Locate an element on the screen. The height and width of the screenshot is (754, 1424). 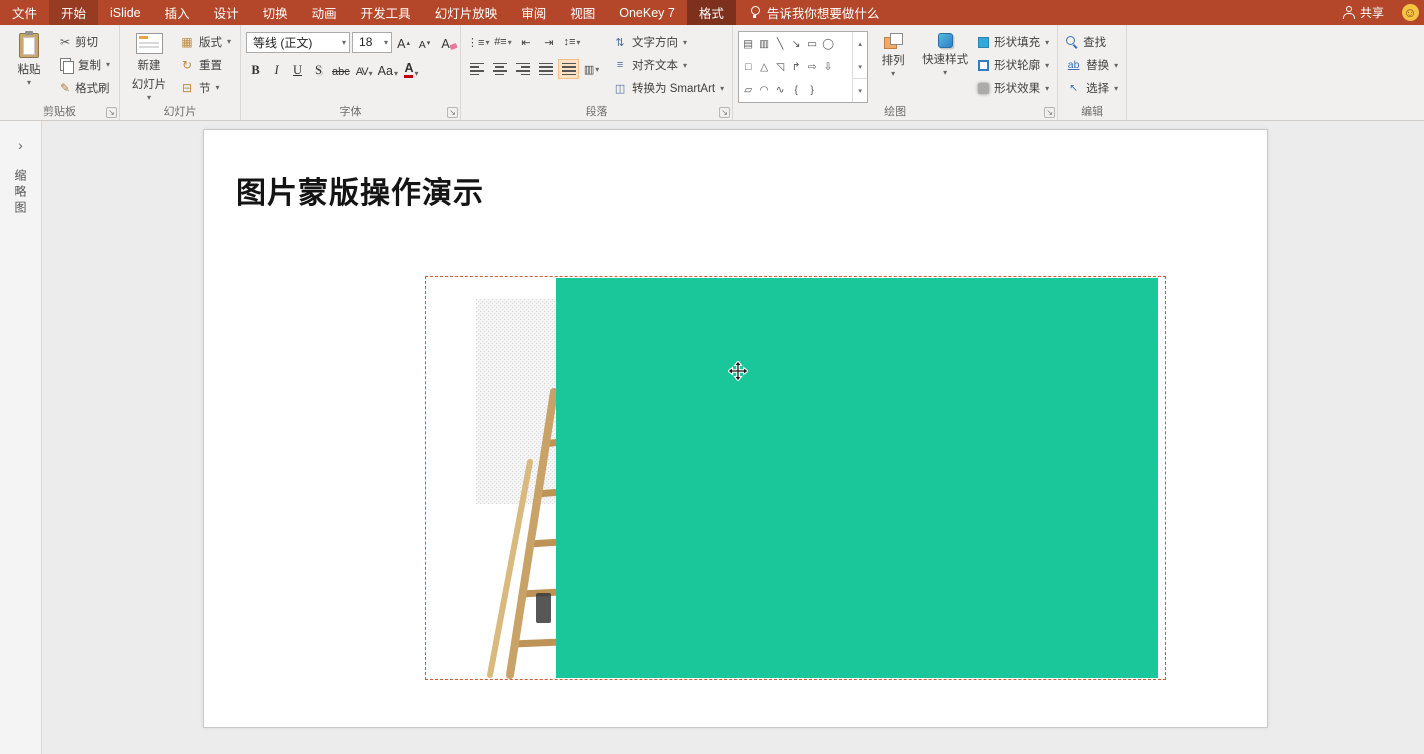
layout-button: ▦ 版式 ▾ is located at coordinates (205, 41).